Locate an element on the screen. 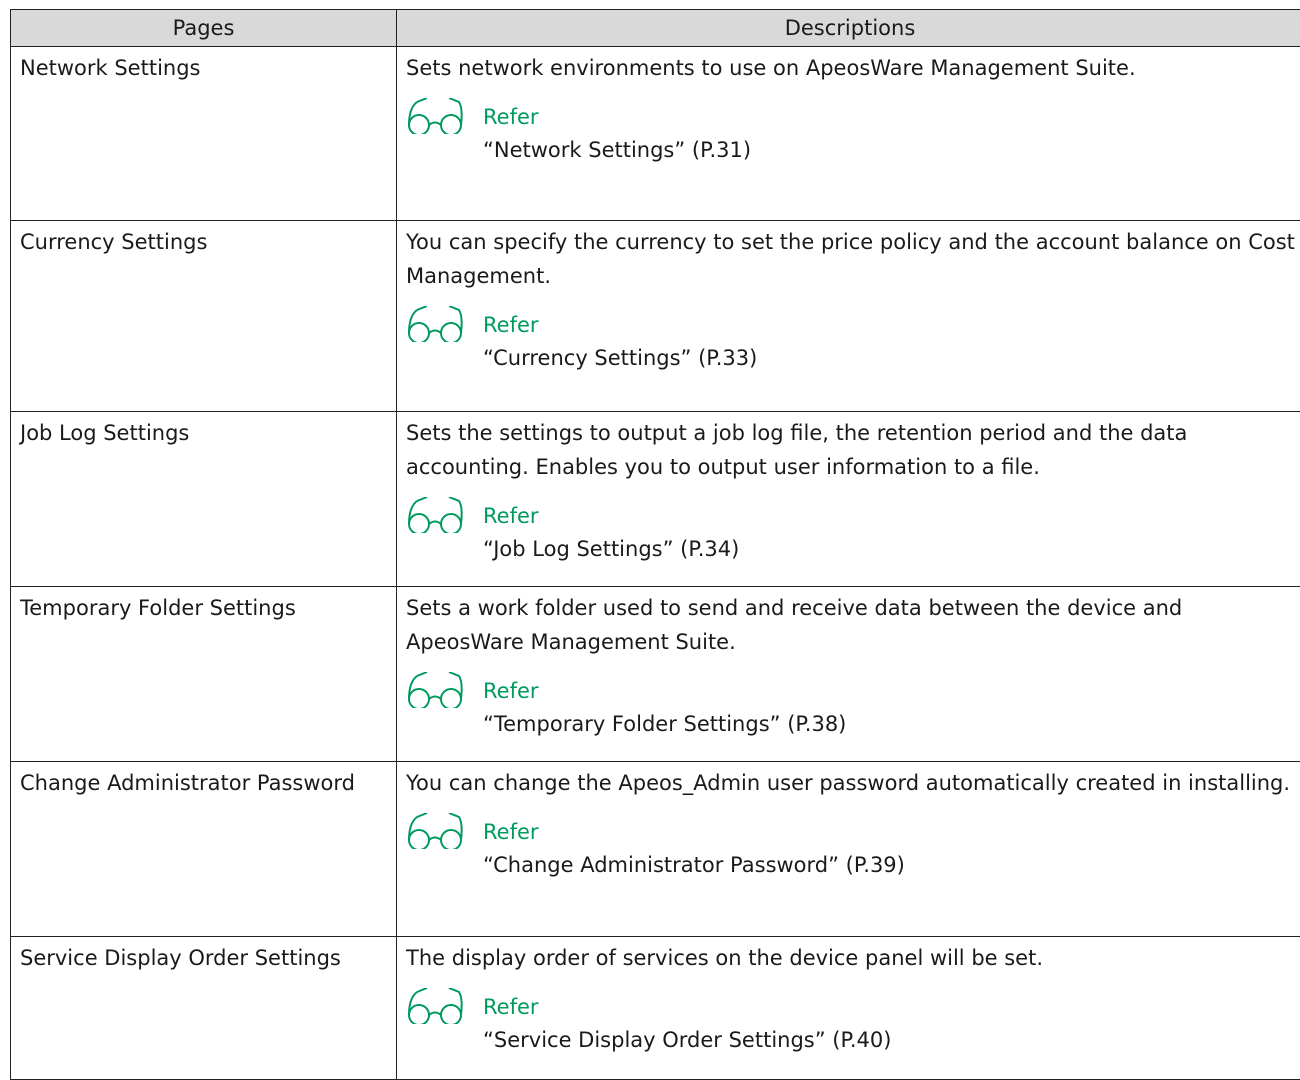 The image size is (1300, 1080). page-name: Currency Settings is located at coordinates (204, 316).